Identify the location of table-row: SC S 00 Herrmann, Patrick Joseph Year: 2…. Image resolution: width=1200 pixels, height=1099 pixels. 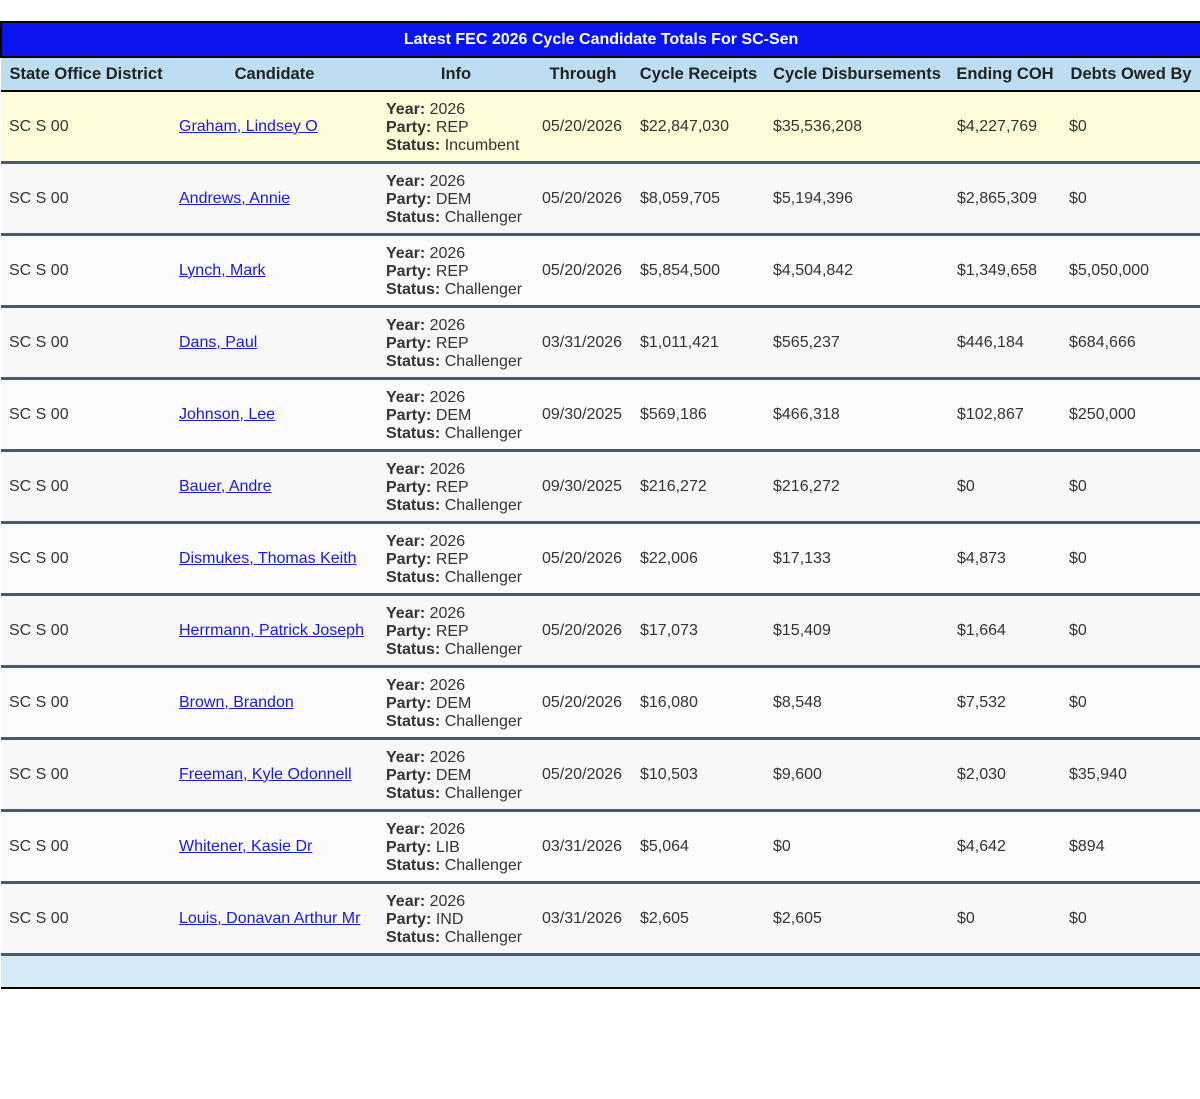
(600, 631).